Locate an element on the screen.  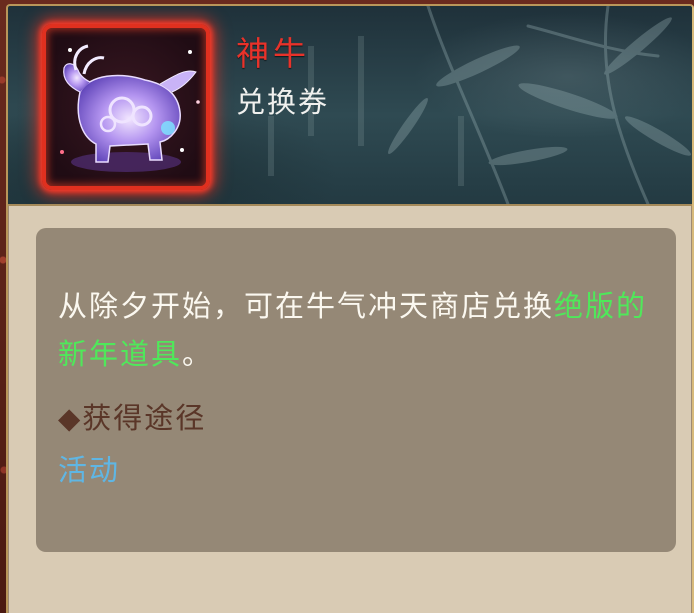
acquisition-title: ◆获得途径 is located at coordinates (132, 418).